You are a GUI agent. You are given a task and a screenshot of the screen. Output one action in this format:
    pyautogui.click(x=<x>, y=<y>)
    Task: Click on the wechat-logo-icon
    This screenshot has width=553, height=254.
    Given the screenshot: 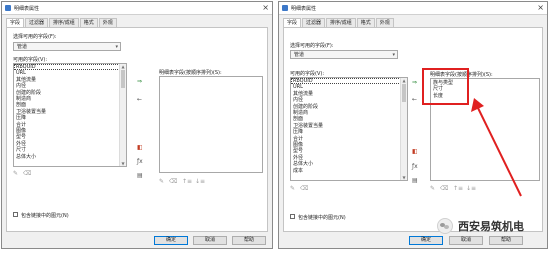 What is the action you would take?
    pyautogui.click(x=445, y=226)
    